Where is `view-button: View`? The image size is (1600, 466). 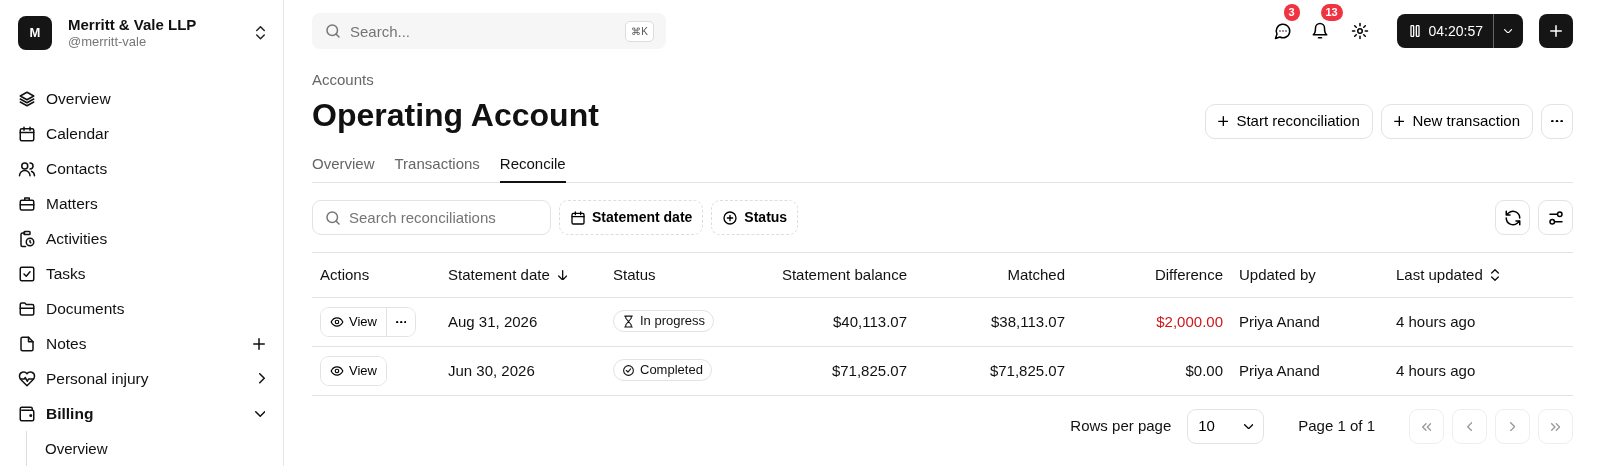 view-button: View is located at coordinates (353, 371).